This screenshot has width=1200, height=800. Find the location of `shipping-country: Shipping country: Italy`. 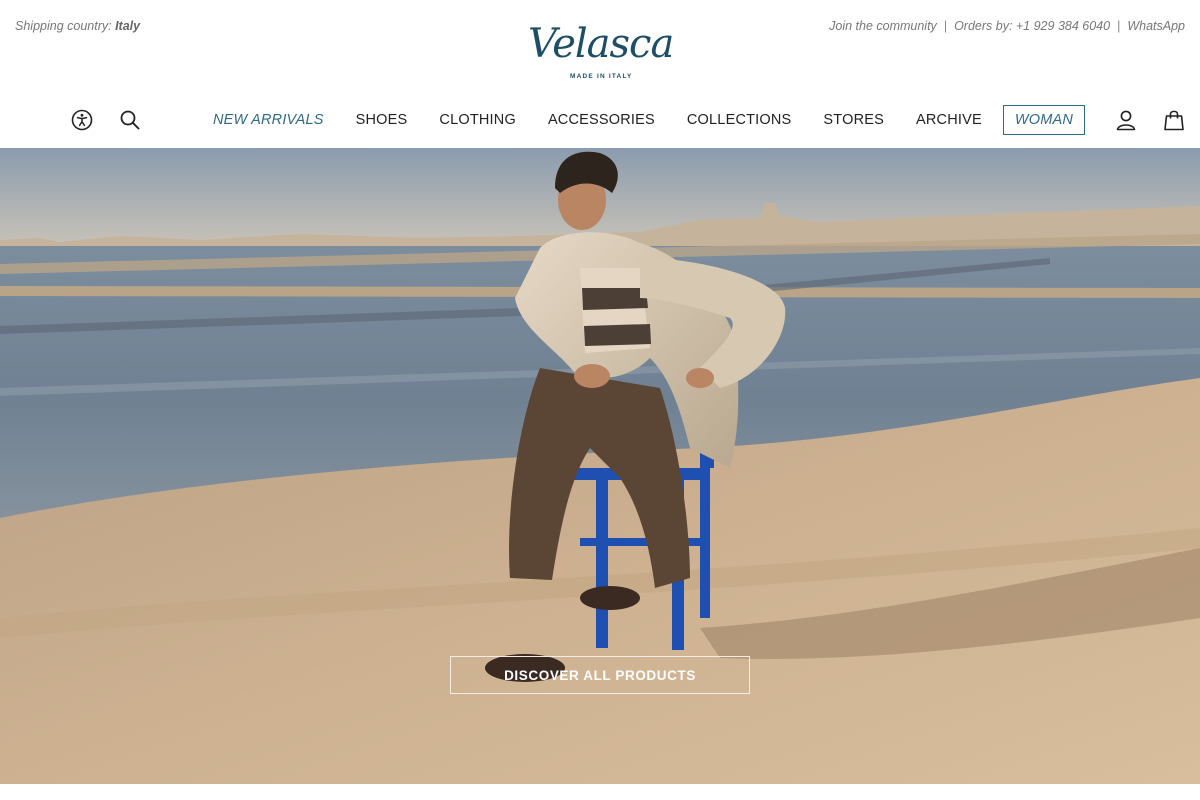

shipping-country: Shipping country: Italy is located at coordinates (77, 26).